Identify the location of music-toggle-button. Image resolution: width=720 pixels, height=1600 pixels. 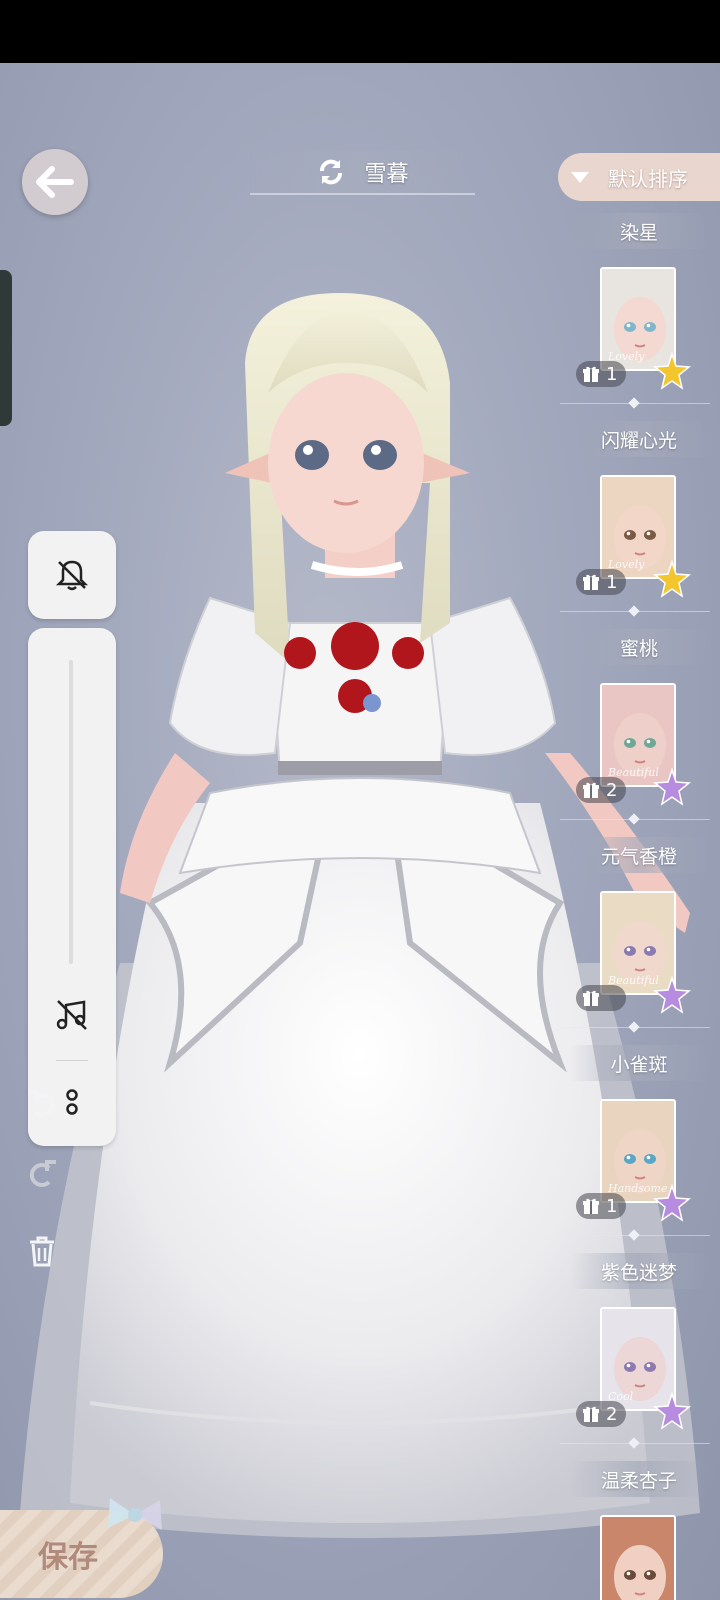
(72, 1015).